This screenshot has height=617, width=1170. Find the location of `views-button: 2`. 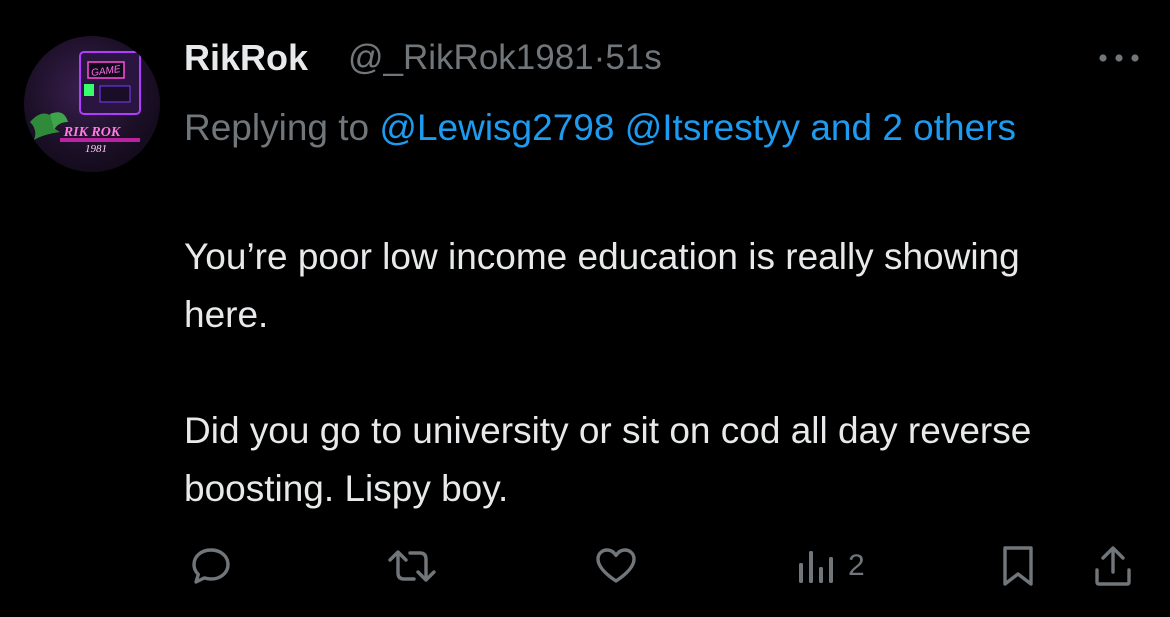

views-button: 2 is located at coordinates (830, 566).